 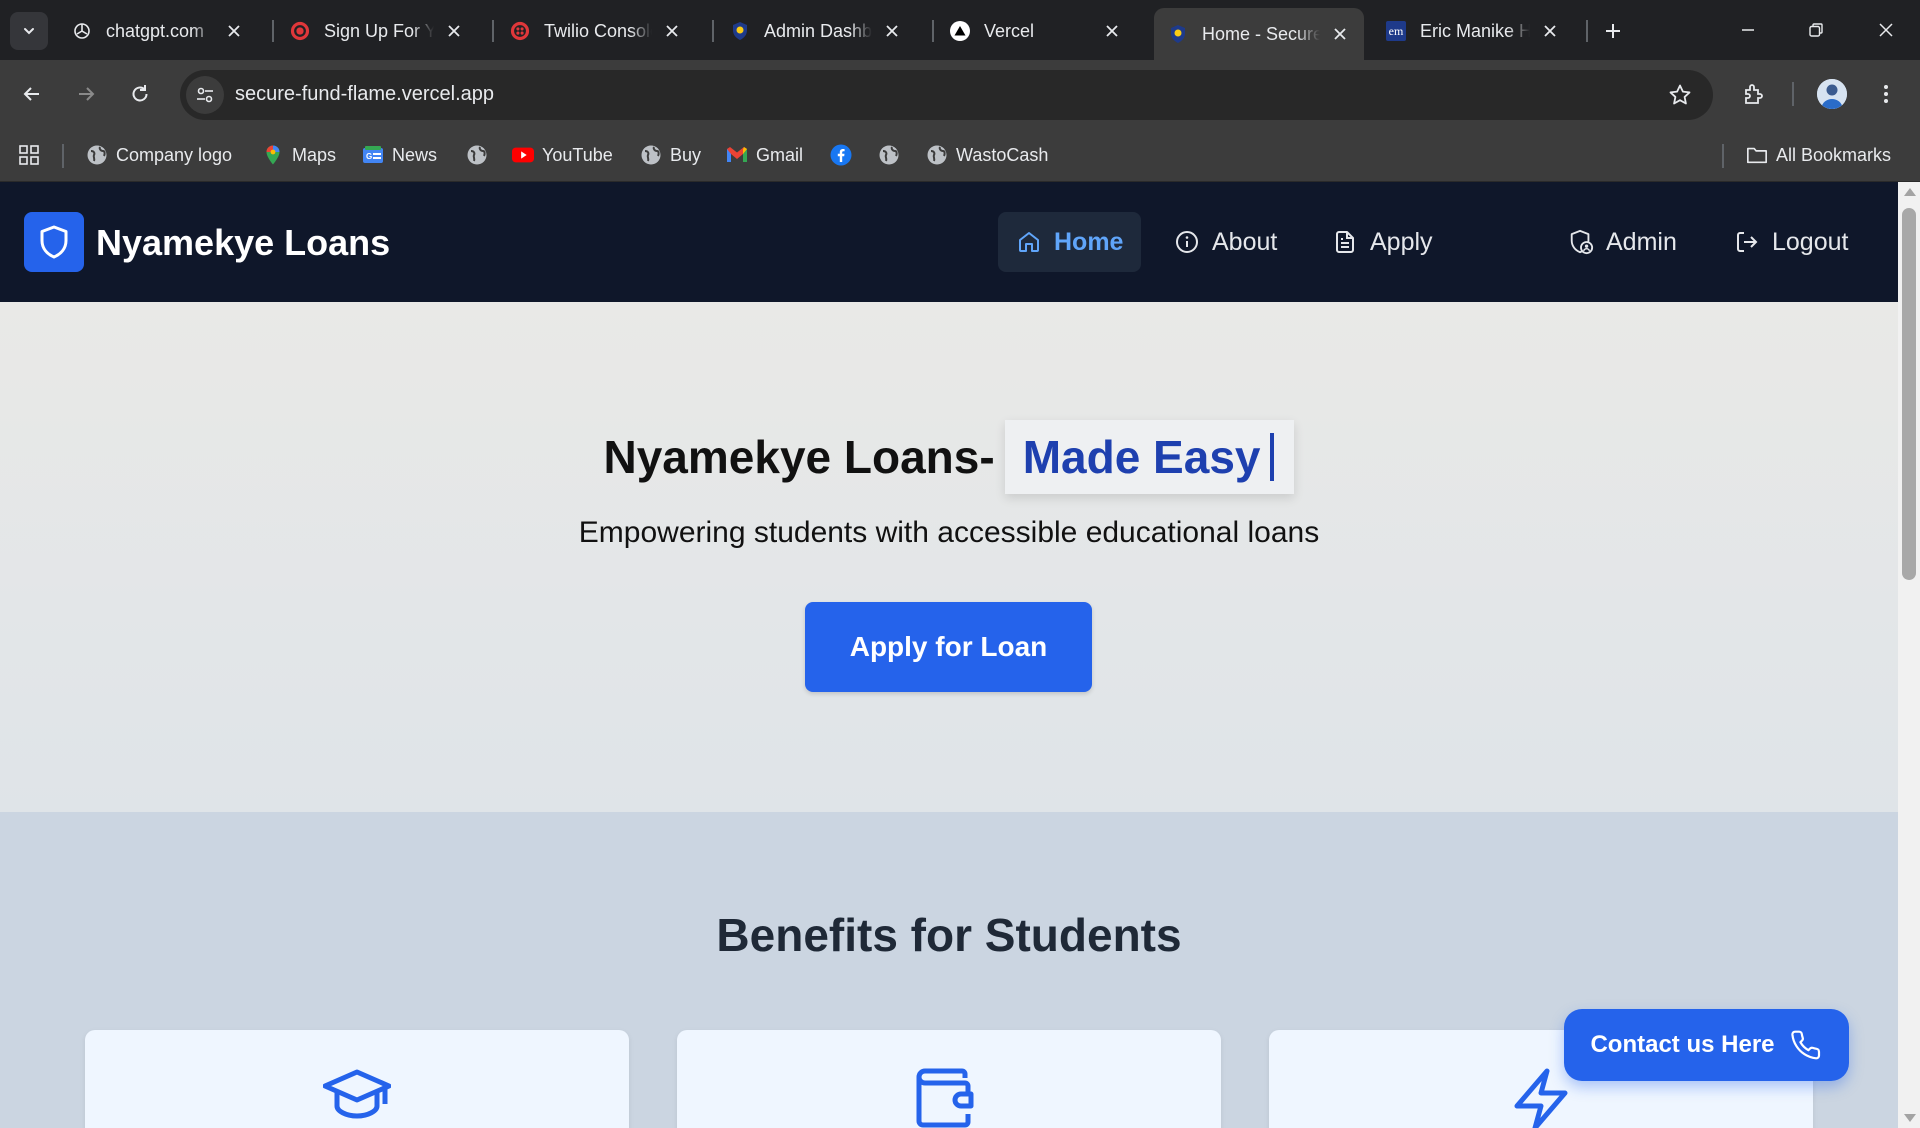 I want to click on folder-icon, so click(x=1757, y=155).